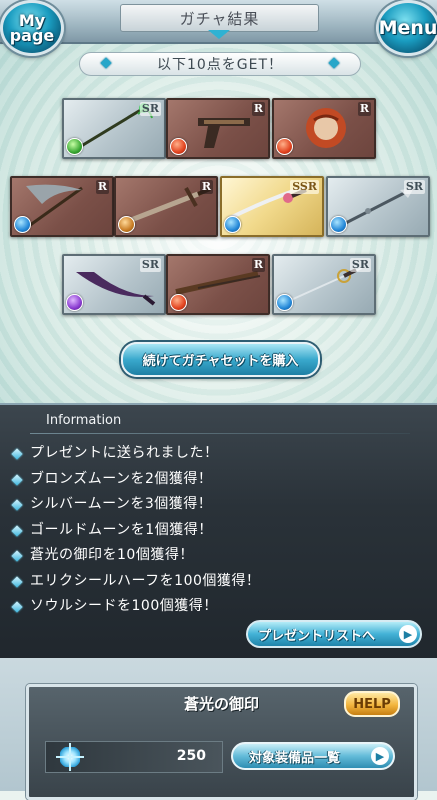 The width and height of the screenshot is (437, 800). What do you see at coordinates (84, 420) in the screenshot?
I see `information-heading: Information` at bounding box center [84, 420].